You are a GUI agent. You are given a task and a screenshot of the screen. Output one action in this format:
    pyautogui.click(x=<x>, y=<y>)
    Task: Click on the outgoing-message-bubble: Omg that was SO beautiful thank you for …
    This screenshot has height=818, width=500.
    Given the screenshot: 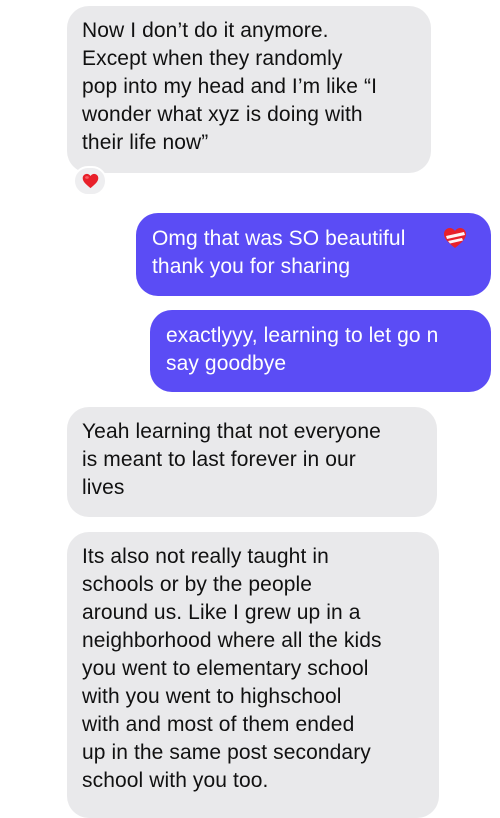 What is the action you would take?
    pyautogui.click(x=313, y=254)
    